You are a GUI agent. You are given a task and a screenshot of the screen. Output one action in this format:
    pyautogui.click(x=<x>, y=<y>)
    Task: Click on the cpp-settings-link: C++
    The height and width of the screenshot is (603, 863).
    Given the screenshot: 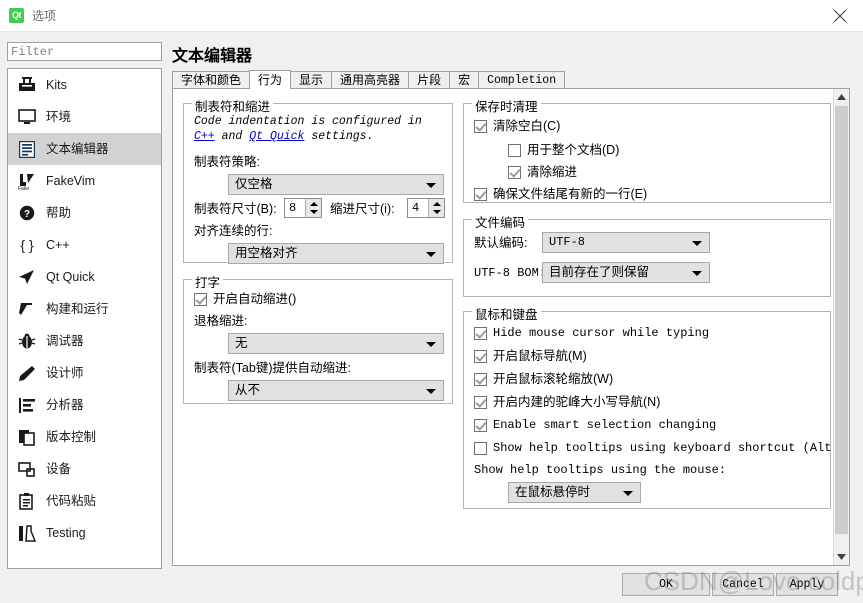 What is the action you would take?
    pyautogui.click(x=204, y=136)
    